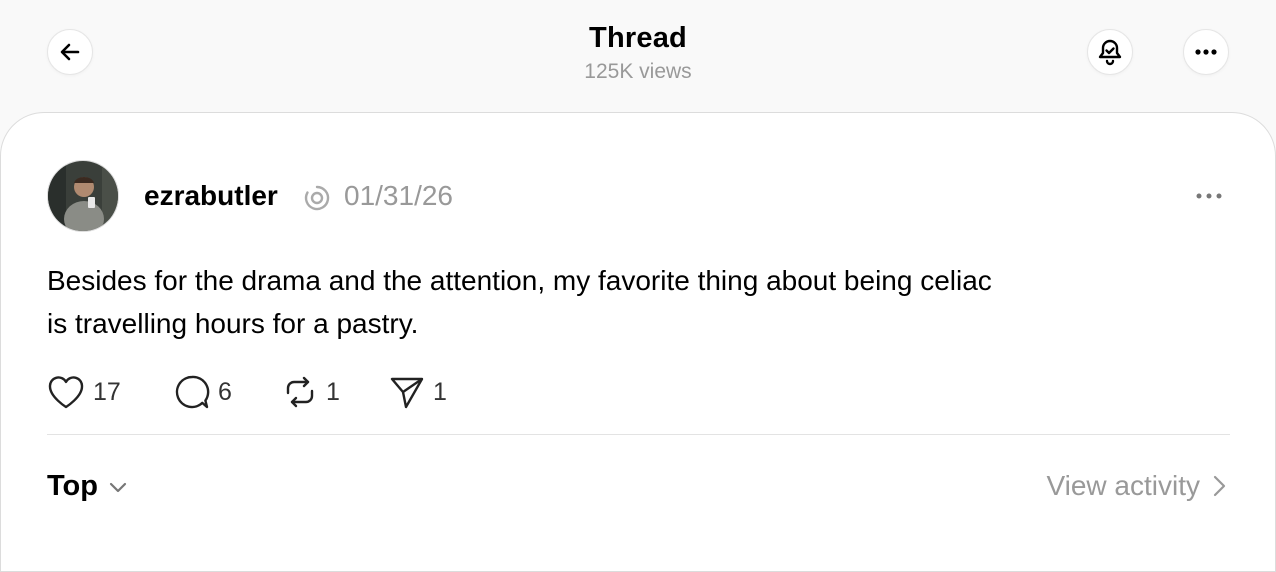 The height and width of the screenshot is (572, 1276). Describe the element at coordinates (118, 487) in the screenshot. I see `chevron-down-icon` at that location.